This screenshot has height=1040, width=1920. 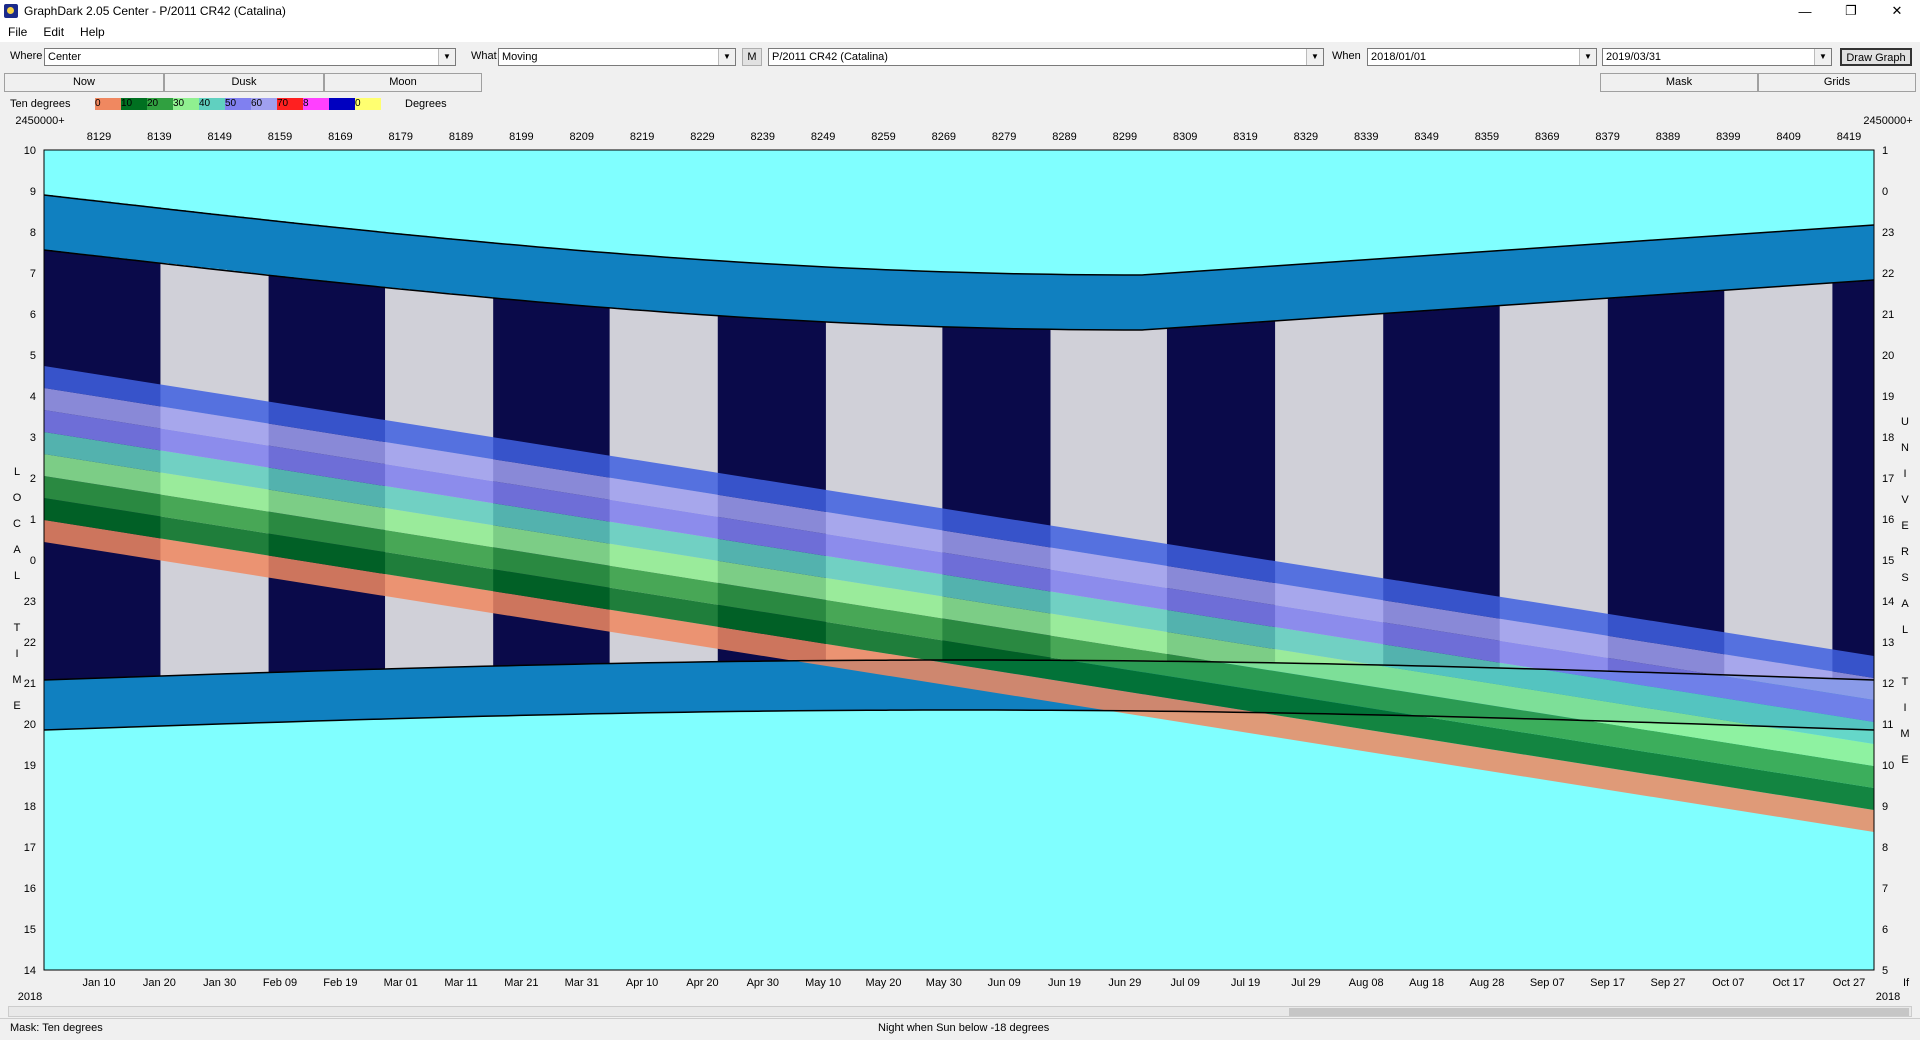 What do you see at coordinates (617, 57) in the screenshot?
I see `what-select: Moving ▼` at bounding box center [617, 57].